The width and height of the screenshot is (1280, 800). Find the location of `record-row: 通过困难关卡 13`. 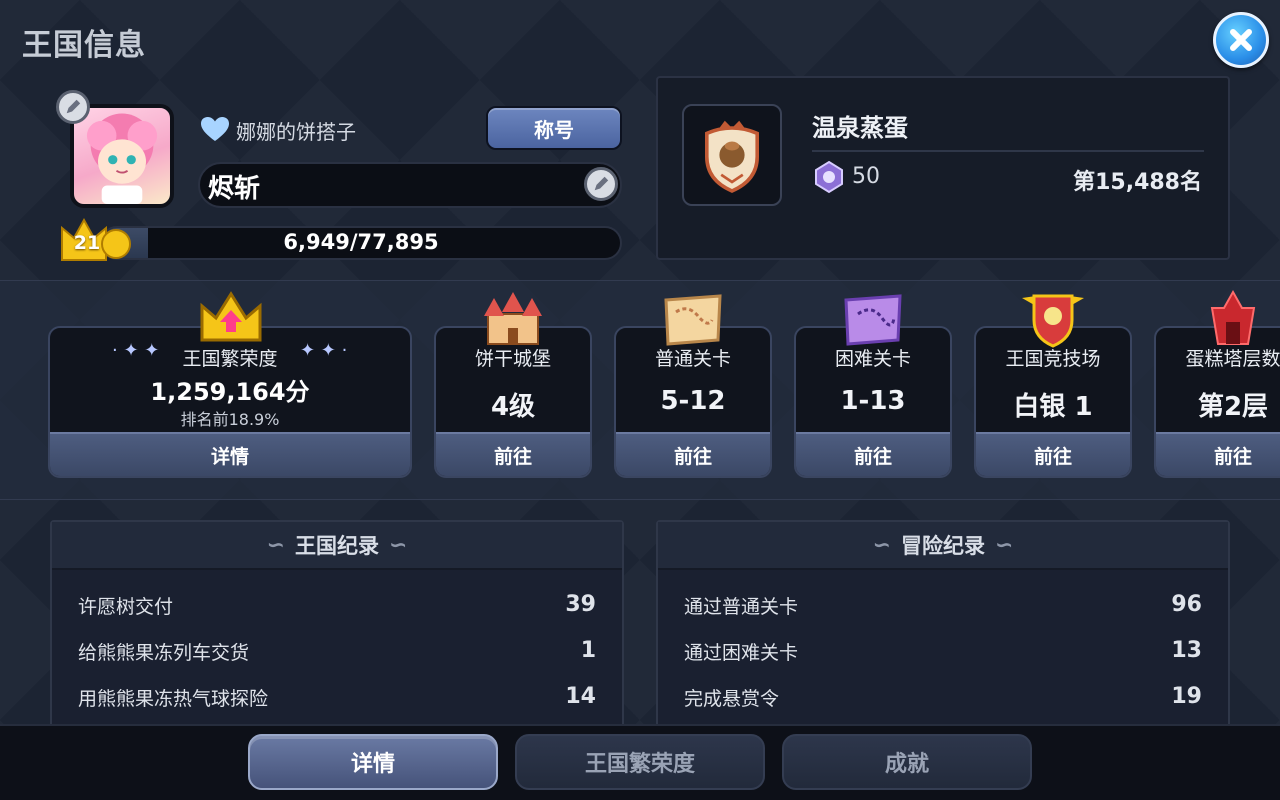

record-row: 通过困难关卡 13 is located at coordinates (943, 653).